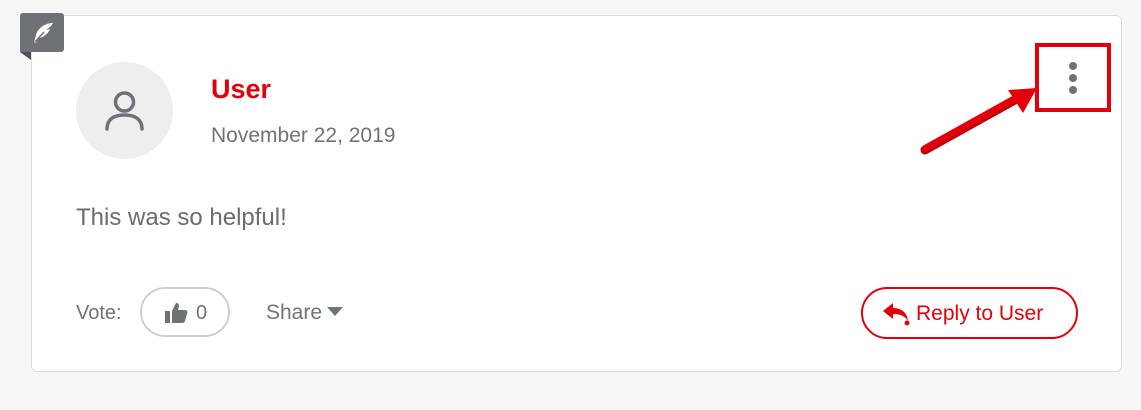 This screenshot has width=1141, height=410. What do you see at coordinates (303, 135) in the screenshot?
I see `comment-date: November 22, 2019` at bounding box center [303, 135].